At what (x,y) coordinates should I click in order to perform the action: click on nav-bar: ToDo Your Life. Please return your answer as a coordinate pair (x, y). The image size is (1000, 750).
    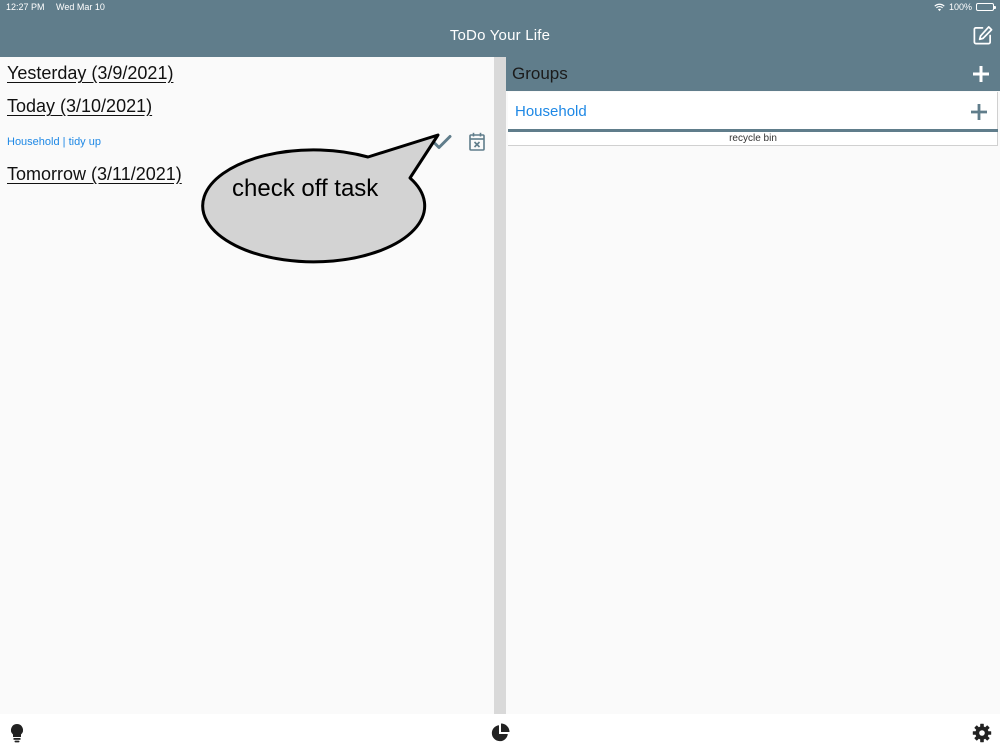
    Looking at the image, I should click on (500, 35).